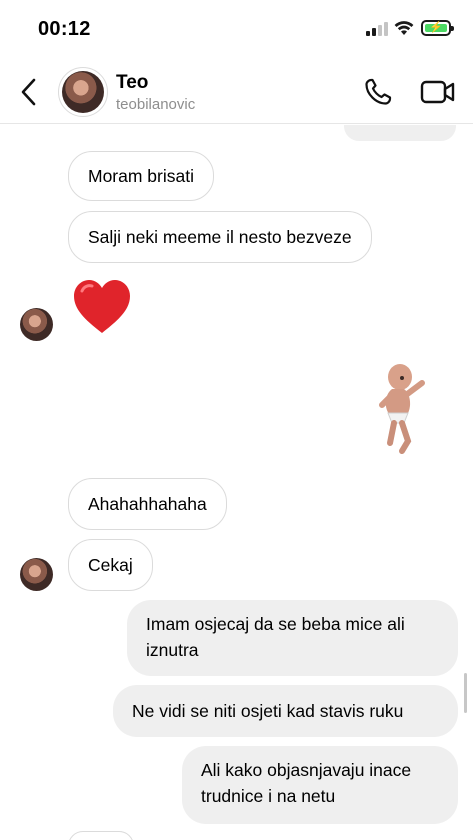  I want to click on status-bar: 00:12 ⚡, so click(236, 30).